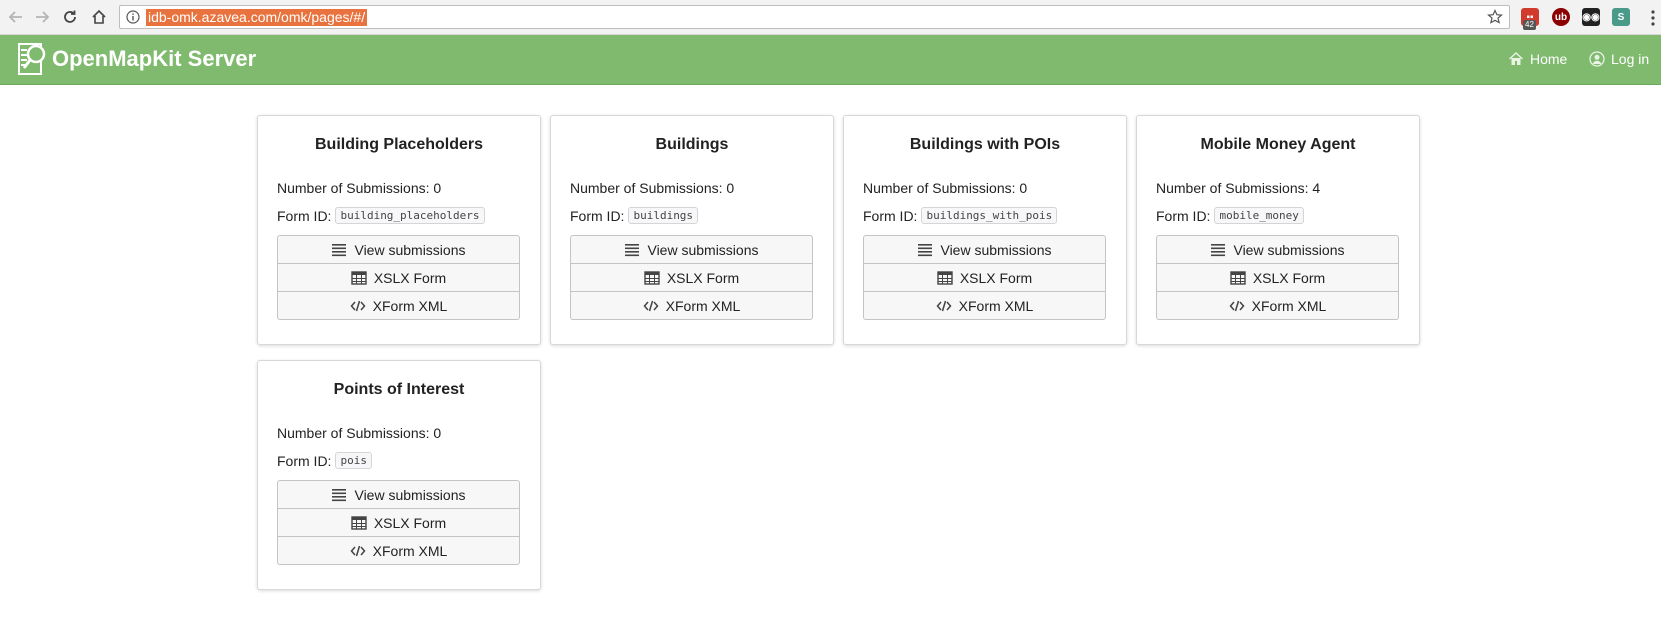  What do you see at coordinates (1653, 18) in the screenshot?
I see `browser-menu-icon` at bounding box center [1653, 18].